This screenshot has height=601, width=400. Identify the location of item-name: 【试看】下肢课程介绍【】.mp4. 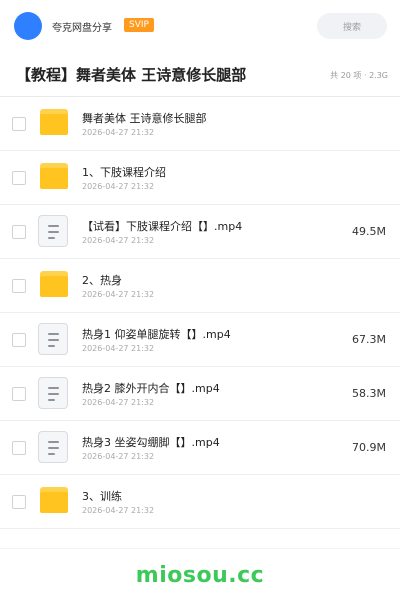
(162, 226).